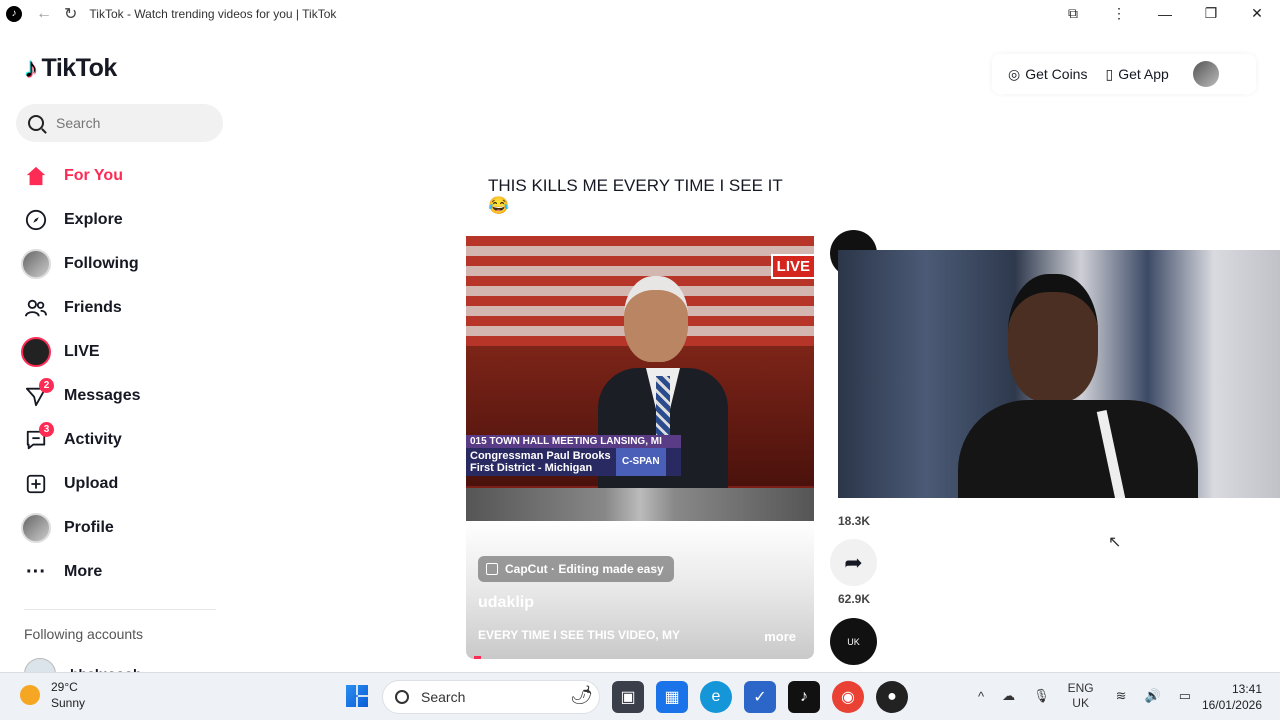  Describe the element at coordinates (854, 599) in the screenshot. I see `shares-count: 62.9K` at that location.